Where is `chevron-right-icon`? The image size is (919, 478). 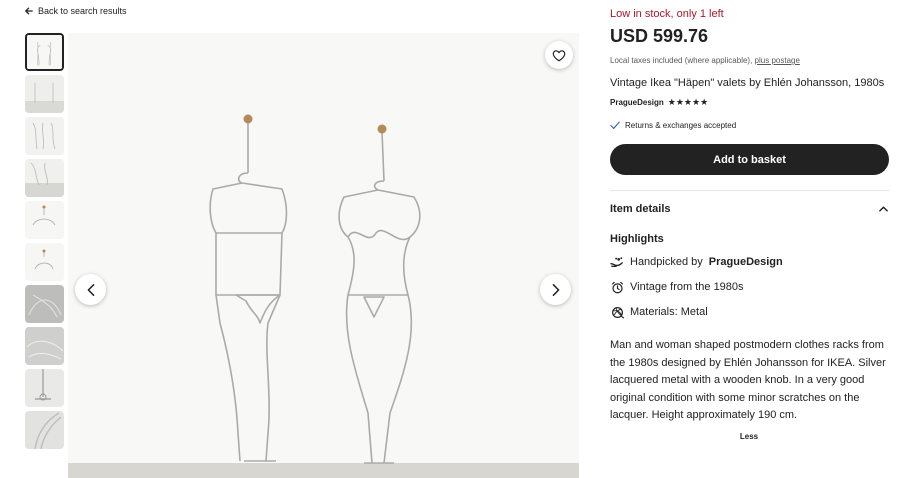
chevron-right-icon is located at coordinates (555, 289).